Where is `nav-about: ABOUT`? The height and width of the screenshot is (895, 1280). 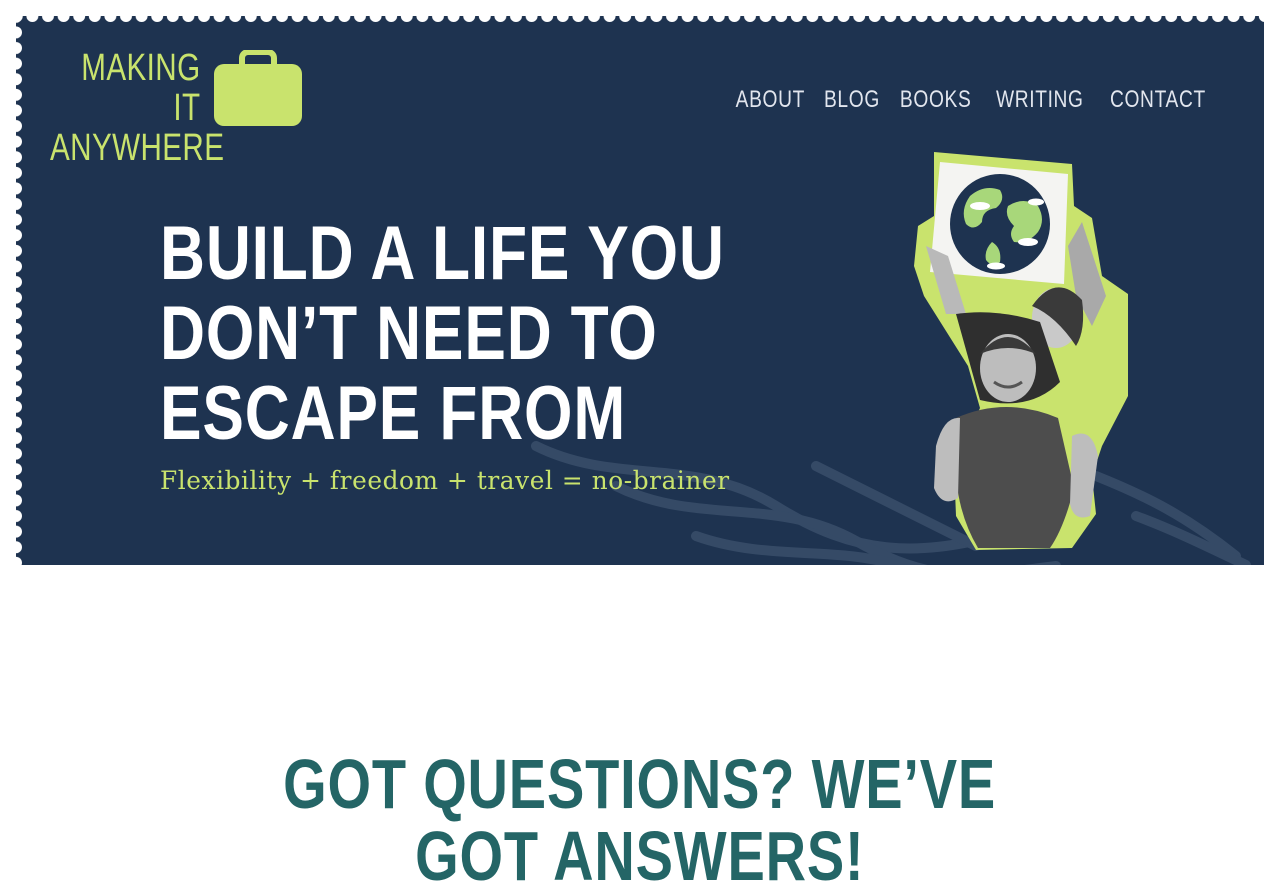
nav-about: ABOUT is located at coordinates (769, 100).